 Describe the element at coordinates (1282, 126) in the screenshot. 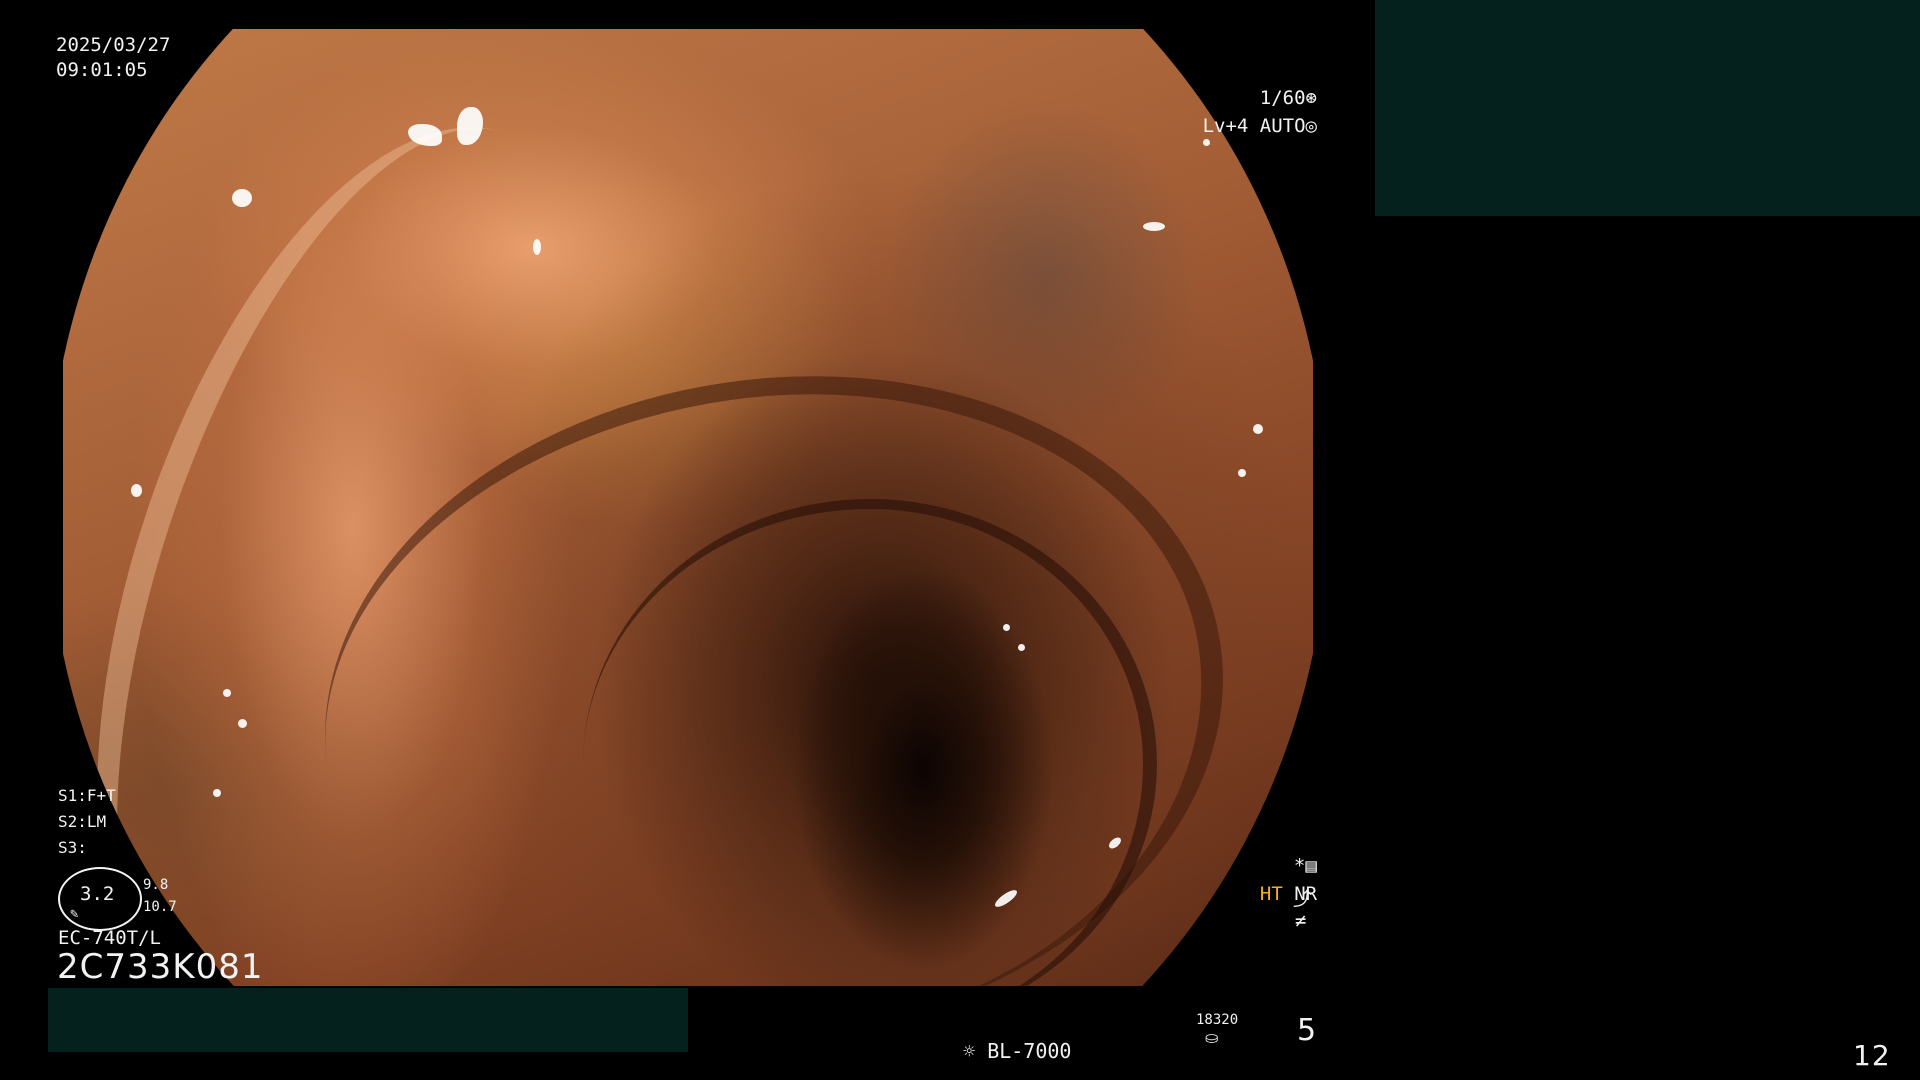

I see `mode-value: AUTO` at that location.